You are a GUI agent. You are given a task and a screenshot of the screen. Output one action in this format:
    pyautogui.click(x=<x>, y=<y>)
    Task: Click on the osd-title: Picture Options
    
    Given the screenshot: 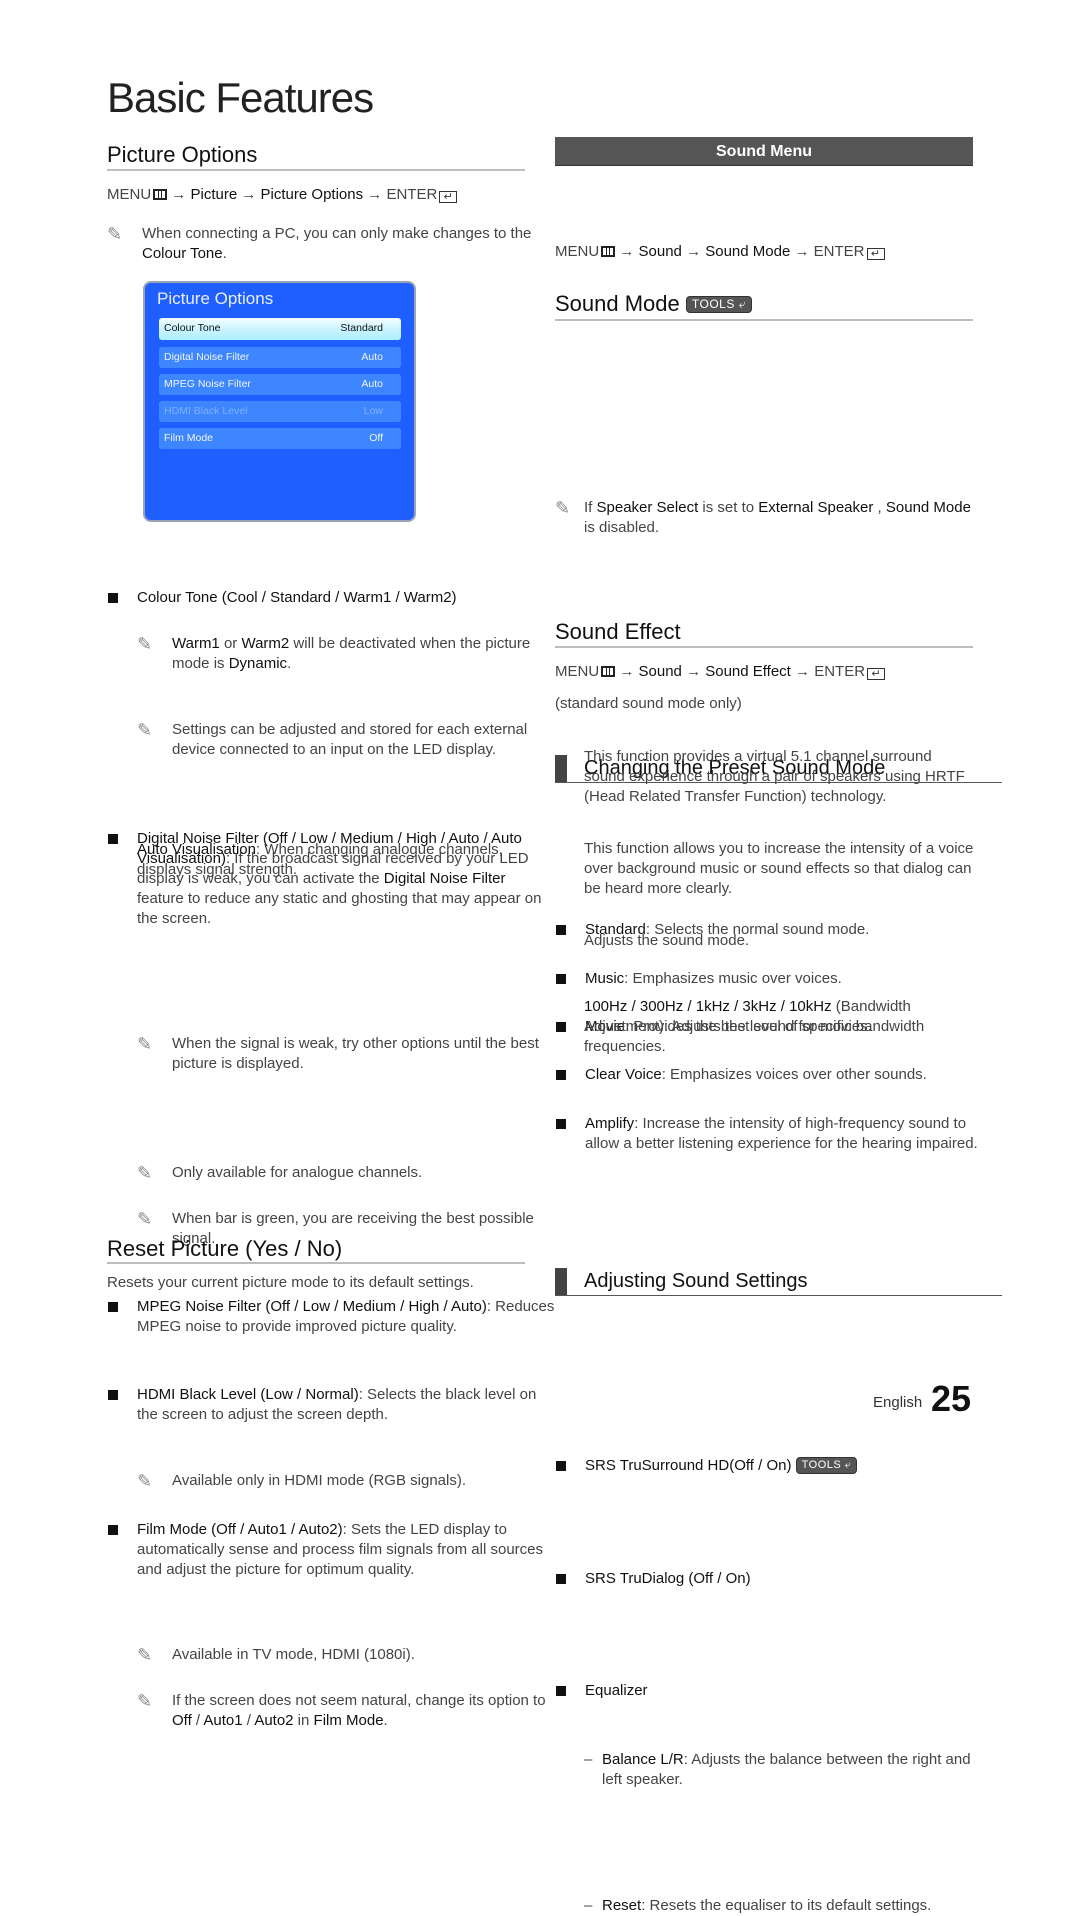 What is the action you would take?
    pyautogui.click(x=215, y=298)
    